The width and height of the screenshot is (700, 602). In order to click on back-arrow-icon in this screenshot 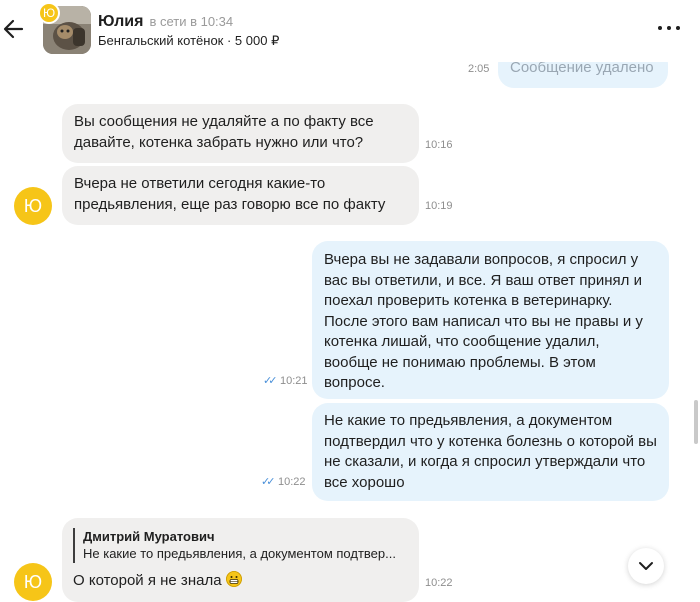, I will do `click(13, 29)`.